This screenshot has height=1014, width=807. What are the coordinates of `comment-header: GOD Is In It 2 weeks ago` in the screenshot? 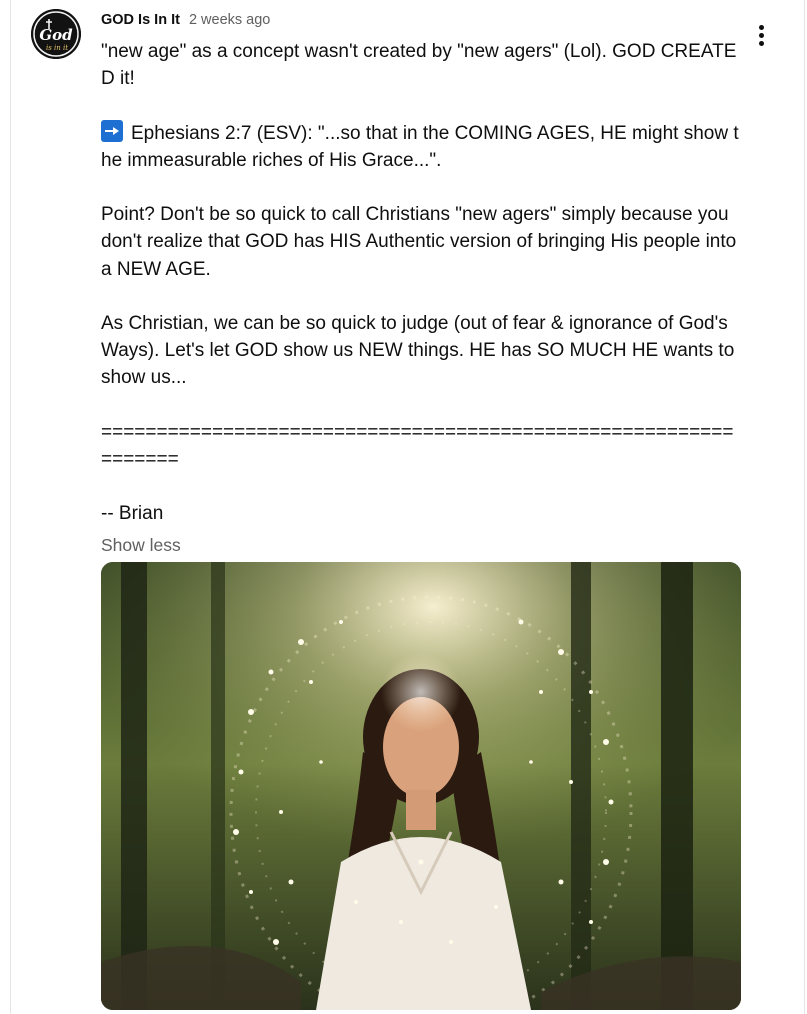 It's located at (185, 22).